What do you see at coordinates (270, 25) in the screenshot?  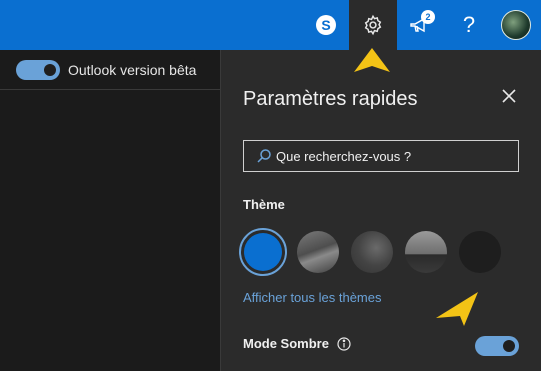 I see `top-bar: S 2 ?` at bounding box center [270, 25].